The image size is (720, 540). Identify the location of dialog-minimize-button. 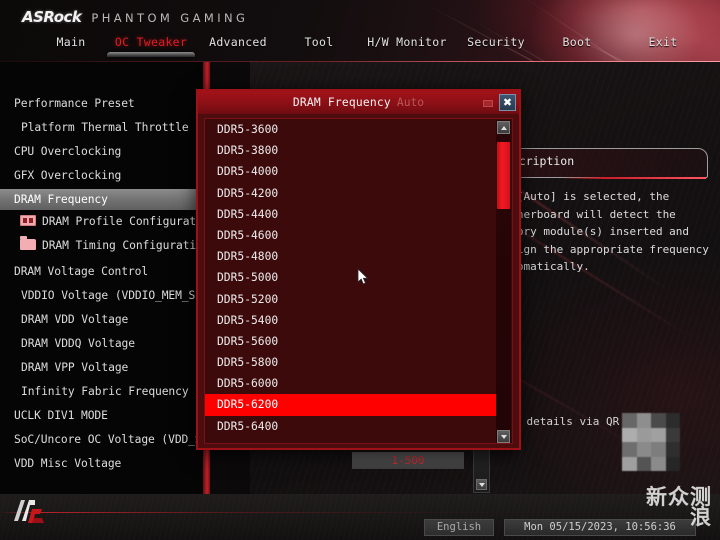
(488, 103).